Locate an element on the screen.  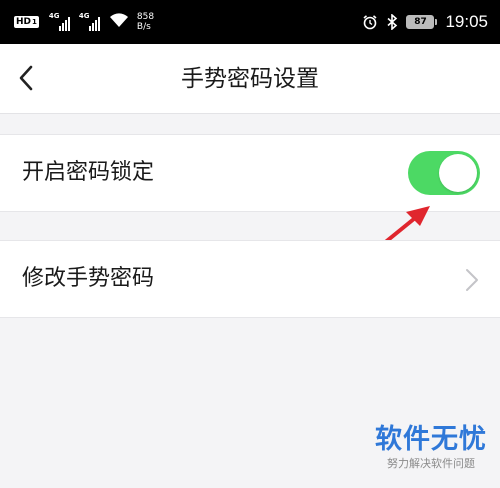
wifi-icon is located at coordinates (119, 22).